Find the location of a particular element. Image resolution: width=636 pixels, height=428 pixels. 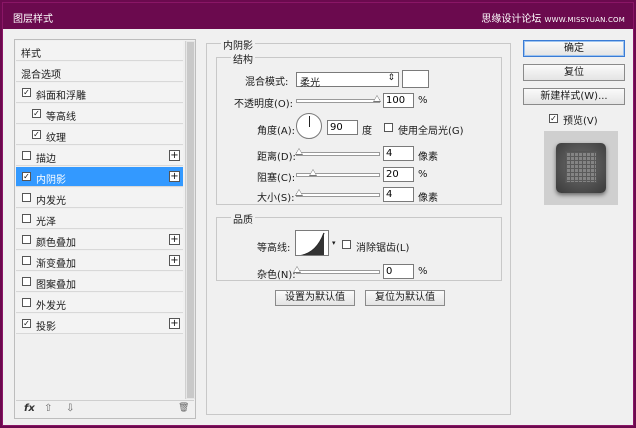

choke-input is located at coordinates (398, 174).